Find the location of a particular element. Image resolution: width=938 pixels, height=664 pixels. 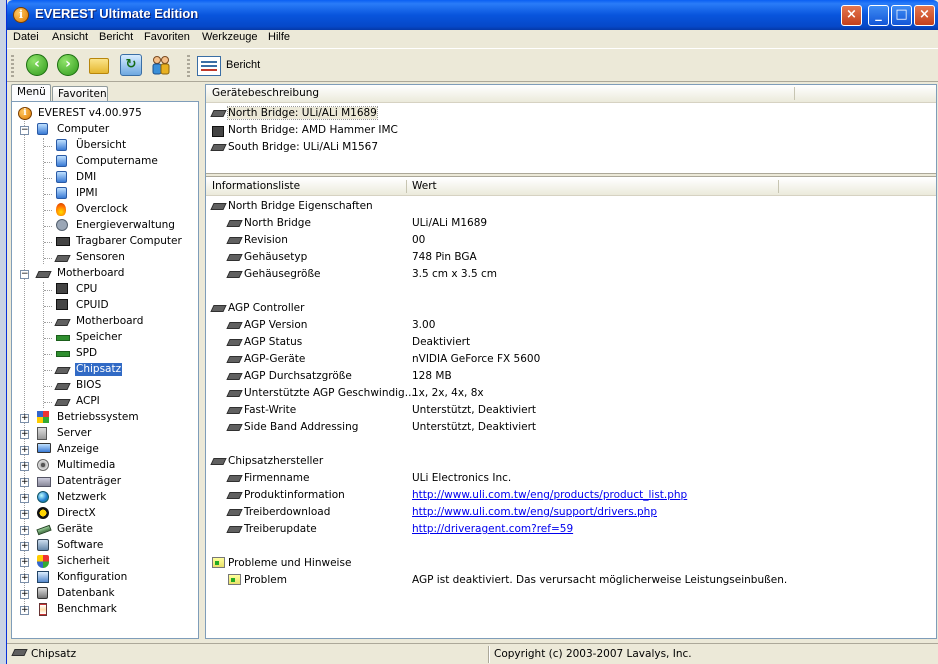

computer-icon is located at coordinates (61, 161).